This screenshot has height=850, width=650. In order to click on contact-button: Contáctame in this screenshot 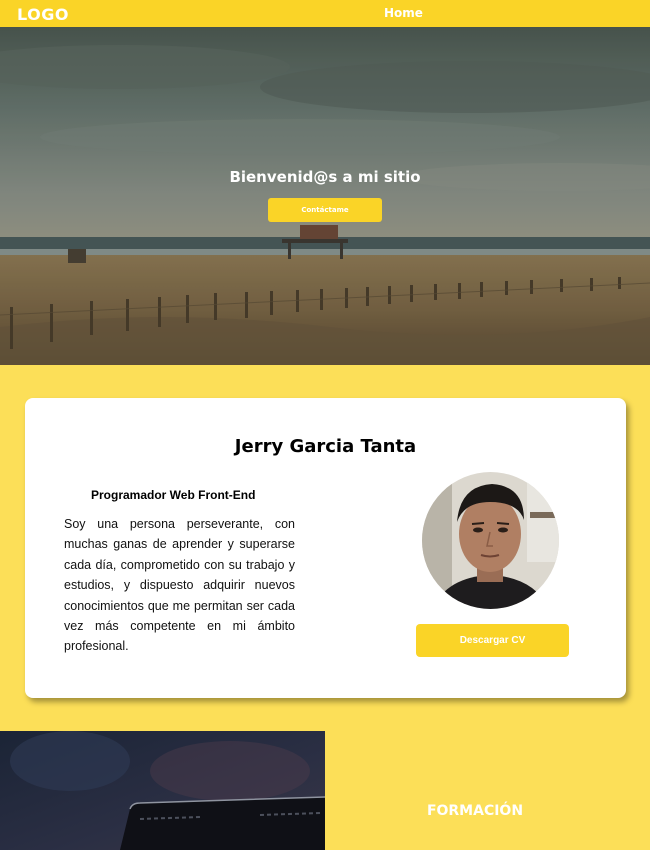, I will do `click(325, 210)`.